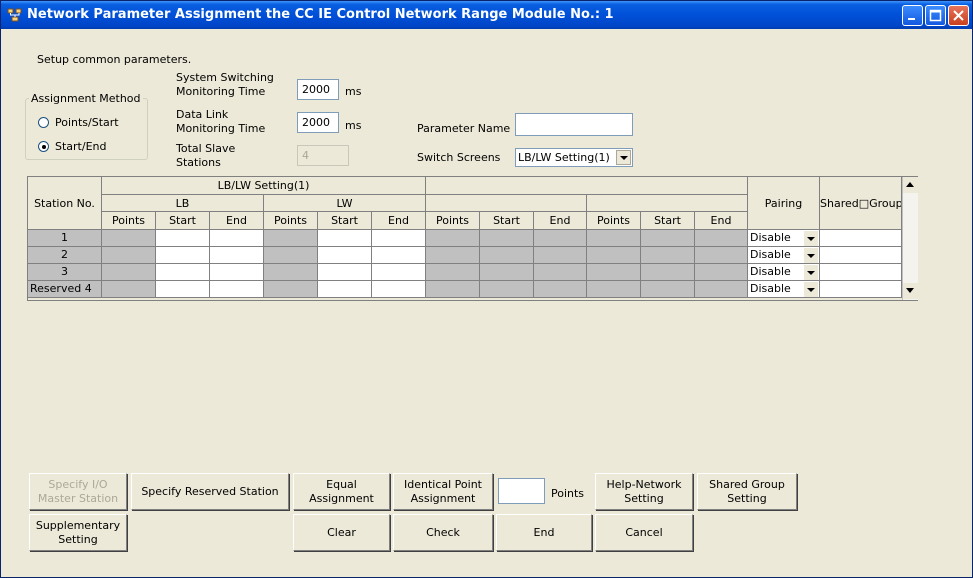 This screenshot has height=578, width=973. I want to click on parameter-name-input, so click(574, 124).